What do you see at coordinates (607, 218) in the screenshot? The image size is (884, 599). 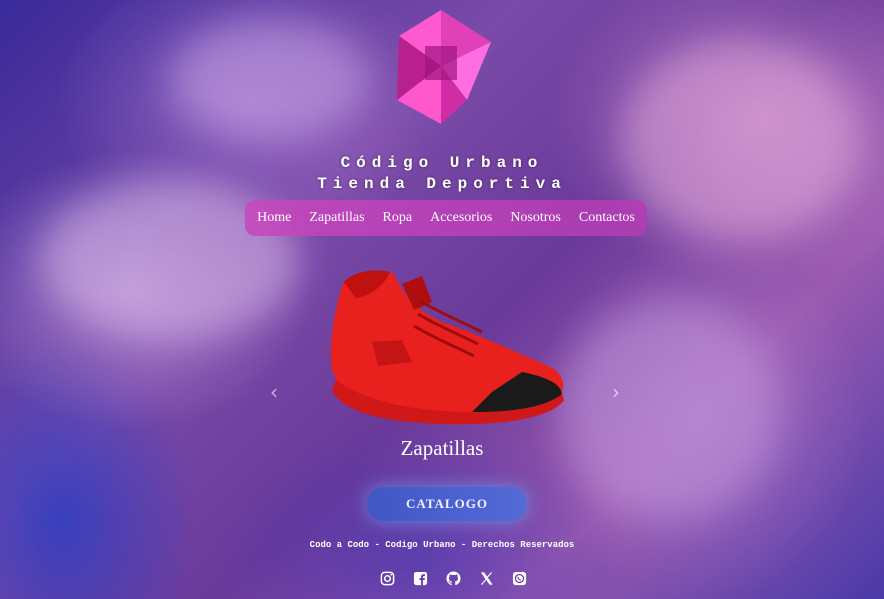 I see `nav-item-contactos: Contactos` at bounding box center [607, 218].